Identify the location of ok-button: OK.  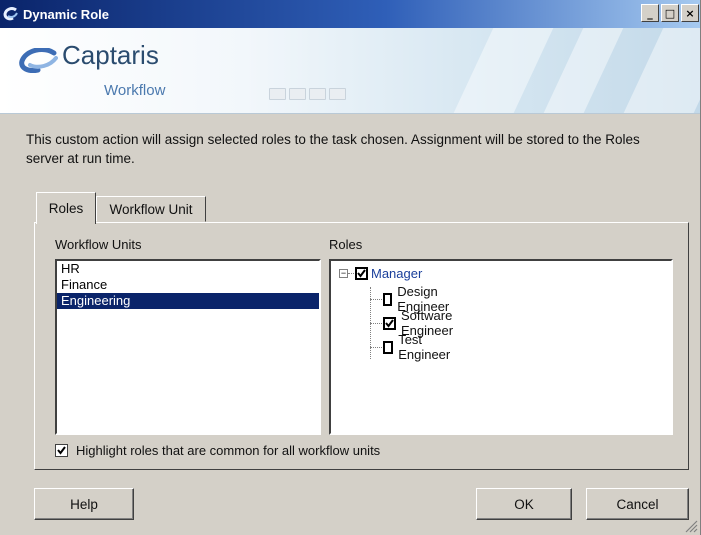
(524, 504).